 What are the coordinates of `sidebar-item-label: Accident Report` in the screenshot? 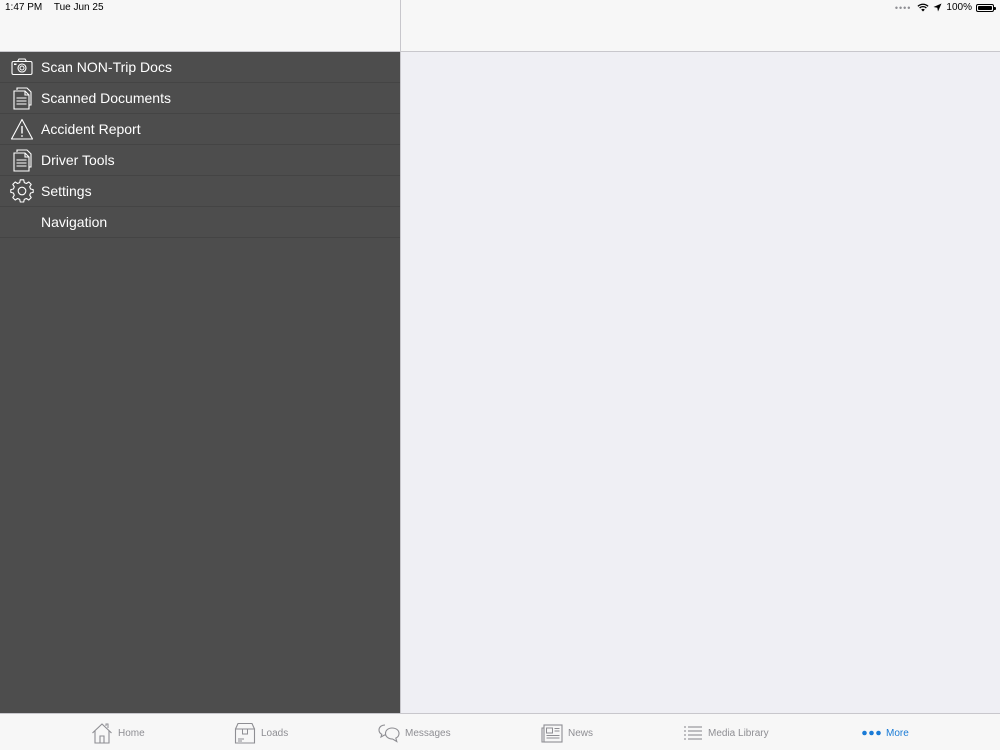 It's located at (91, 129).